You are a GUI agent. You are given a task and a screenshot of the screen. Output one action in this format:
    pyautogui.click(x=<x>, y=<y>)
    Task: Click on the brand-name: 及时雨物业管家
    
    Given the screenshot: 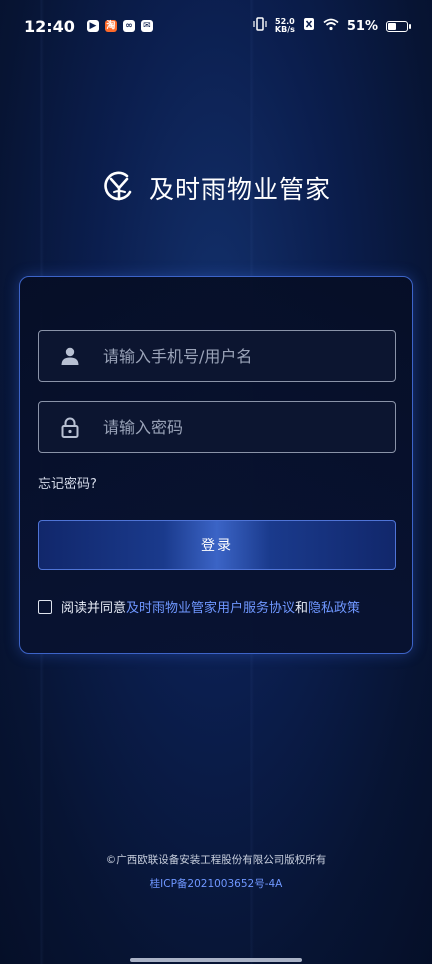 What is the action you would take?
    pyautogui.click(x=239, y=189)
    